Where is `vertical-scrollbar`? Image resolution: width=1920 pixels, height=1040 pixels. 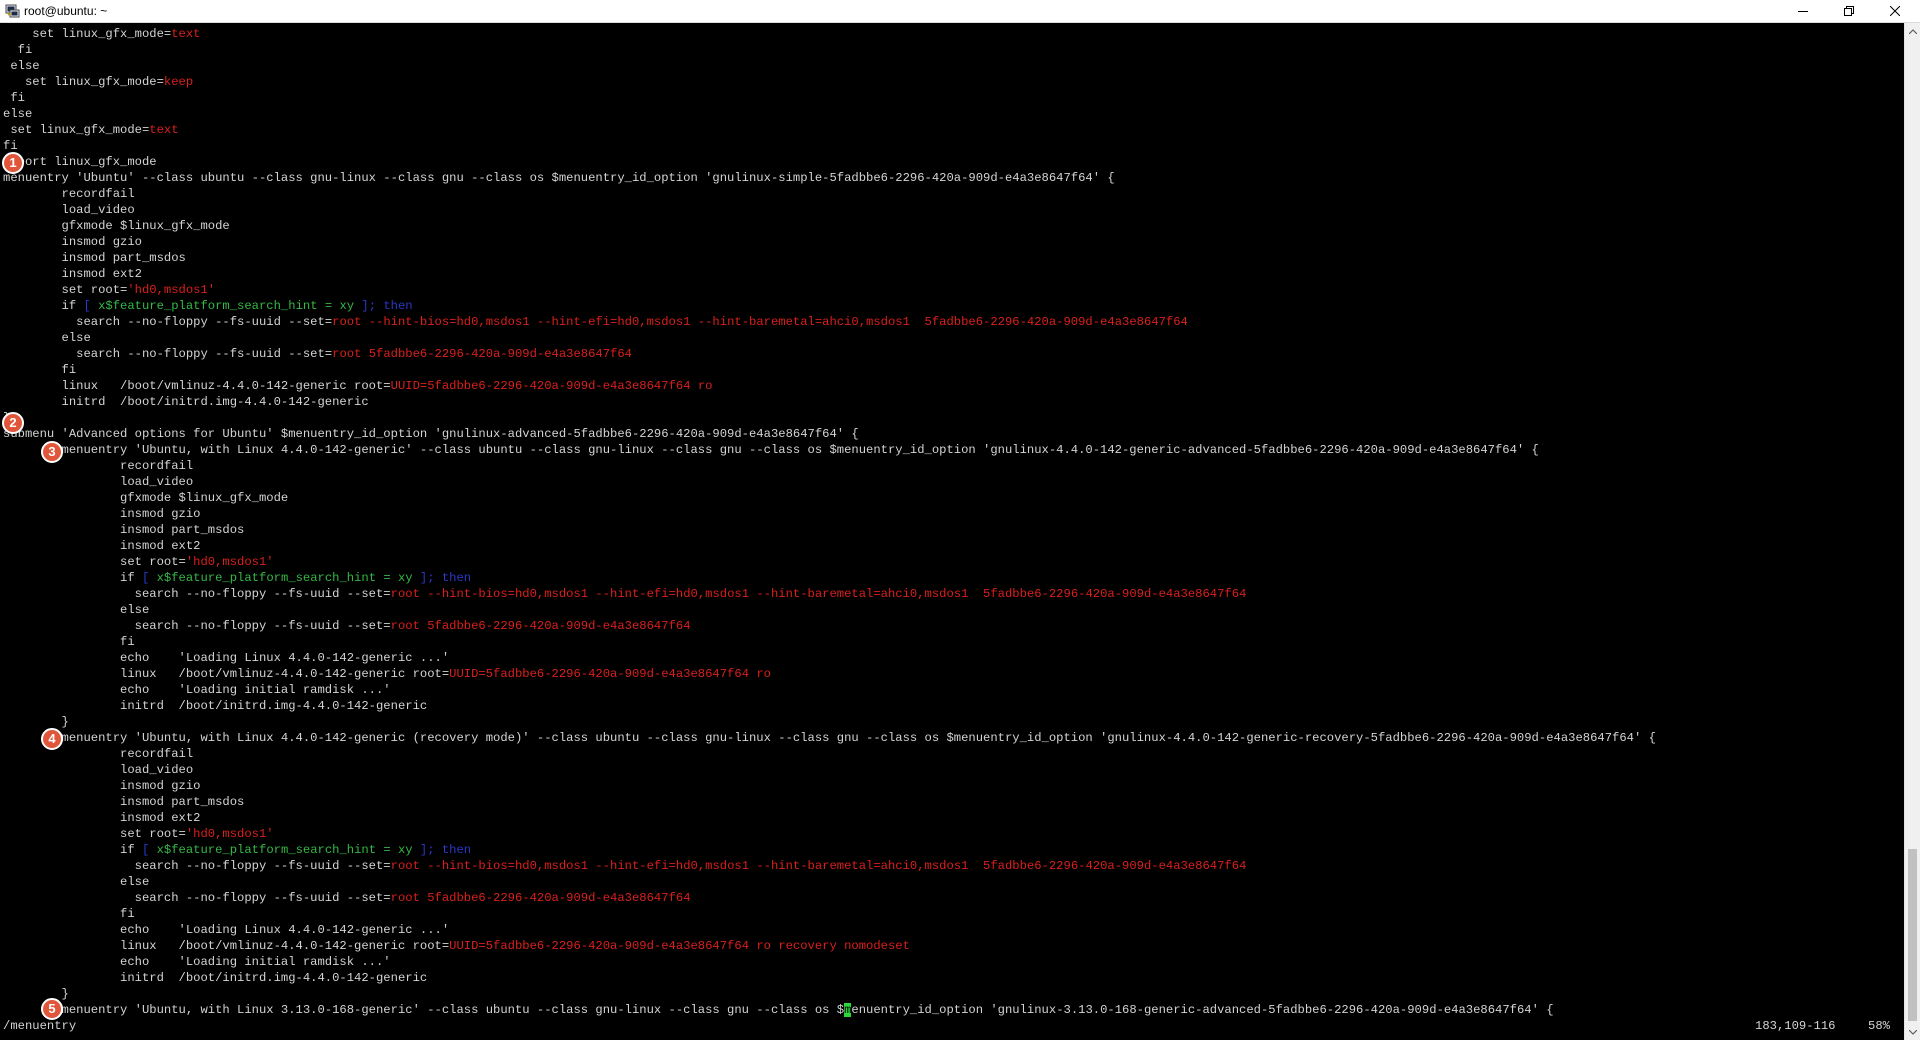
vertical-scrollbar is located at coordinates (1912, 531).